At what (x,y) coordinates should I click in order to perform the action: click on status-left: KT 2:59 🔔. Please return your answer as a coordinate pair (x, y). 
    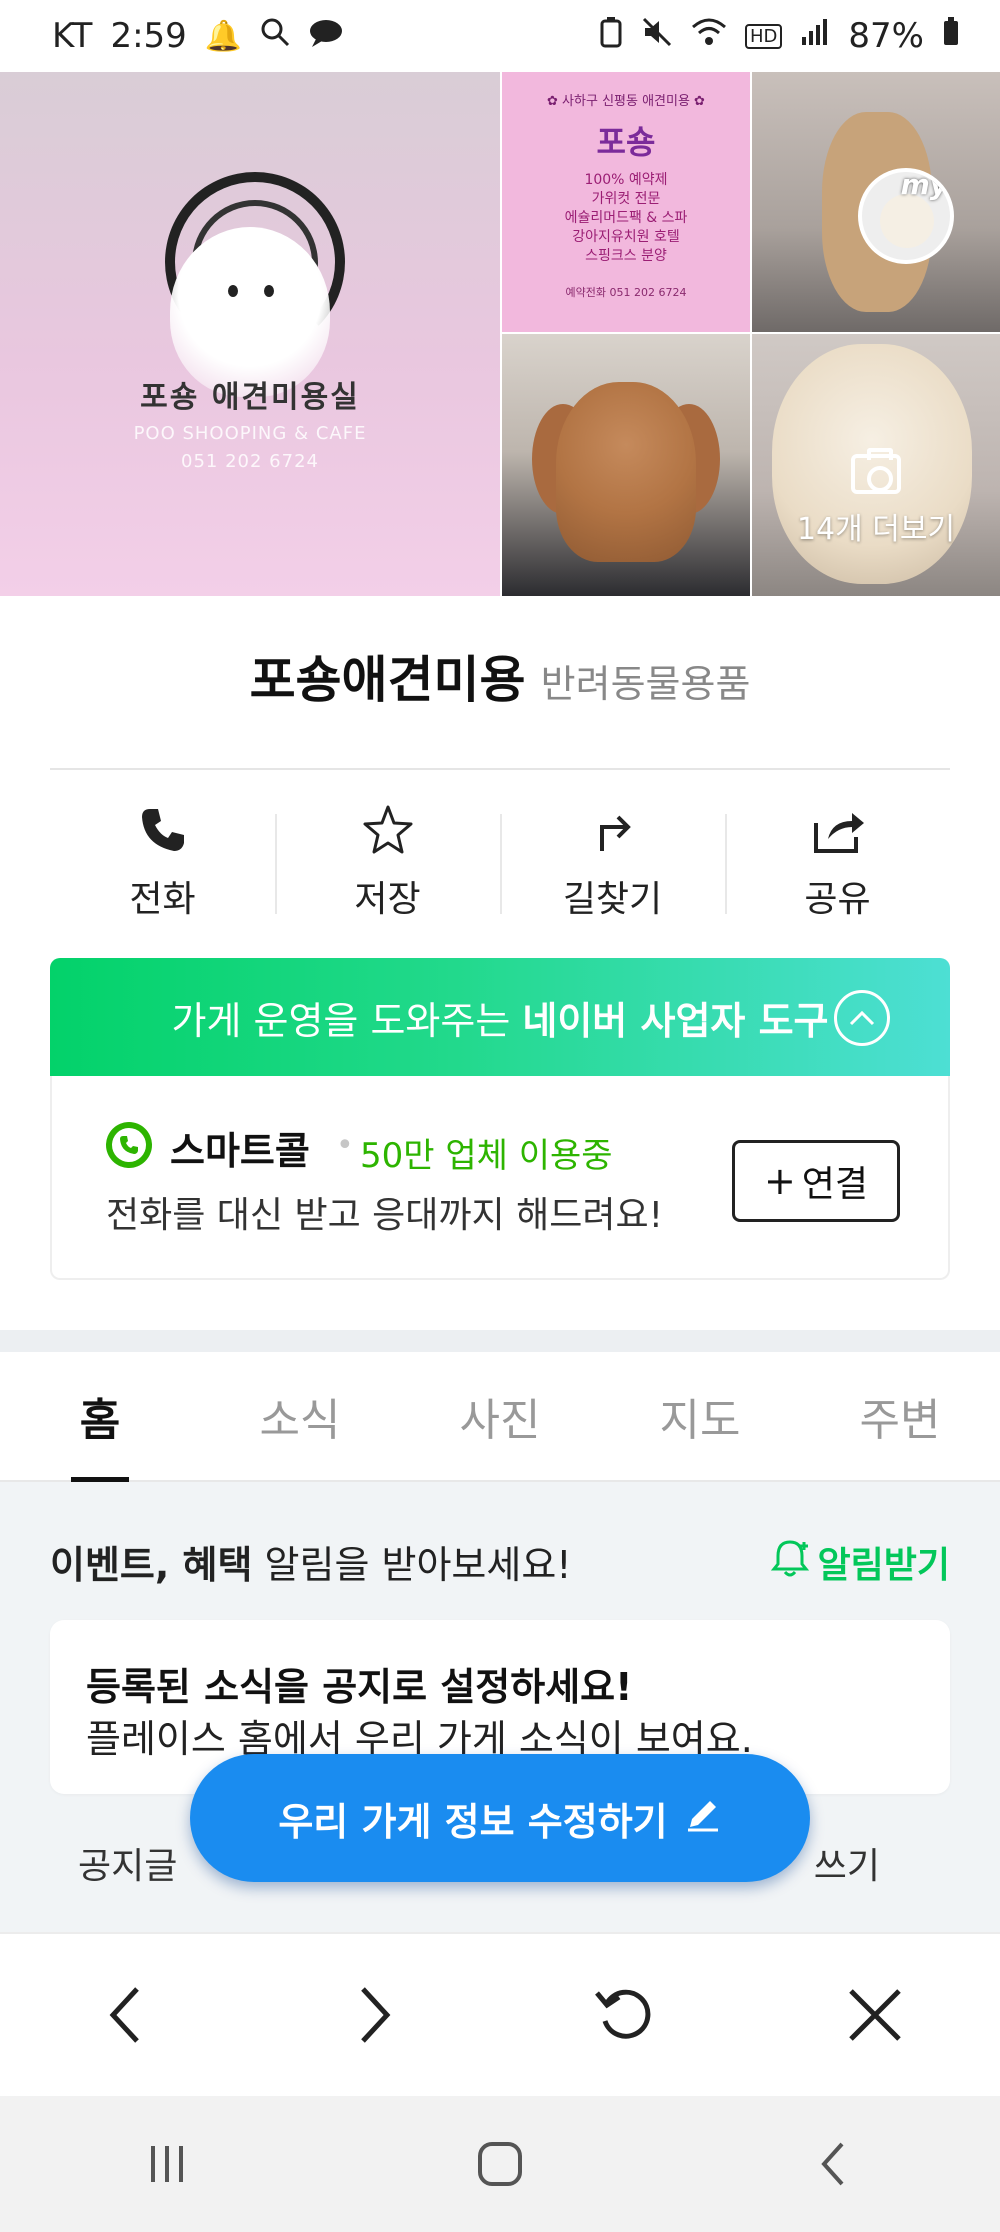
    Looking at the image, I should click on (198, 36).